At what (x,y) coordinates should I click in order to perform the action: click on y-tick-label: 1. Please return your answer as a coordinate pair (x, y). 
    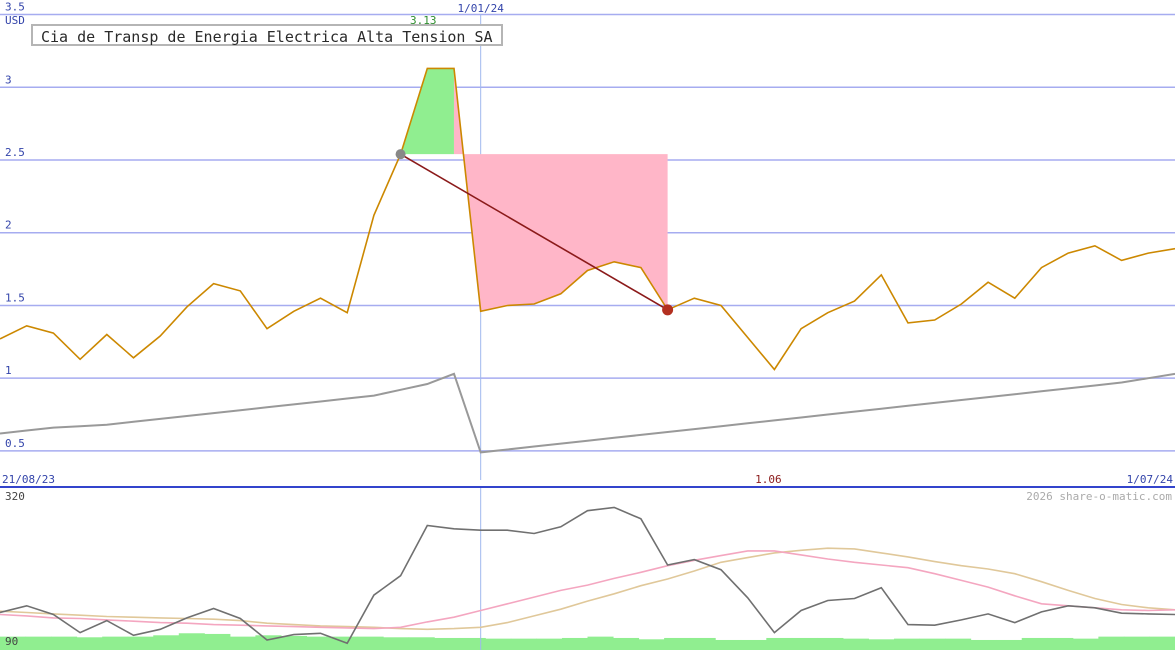
    Looking at the image, I should click on (8, 370).